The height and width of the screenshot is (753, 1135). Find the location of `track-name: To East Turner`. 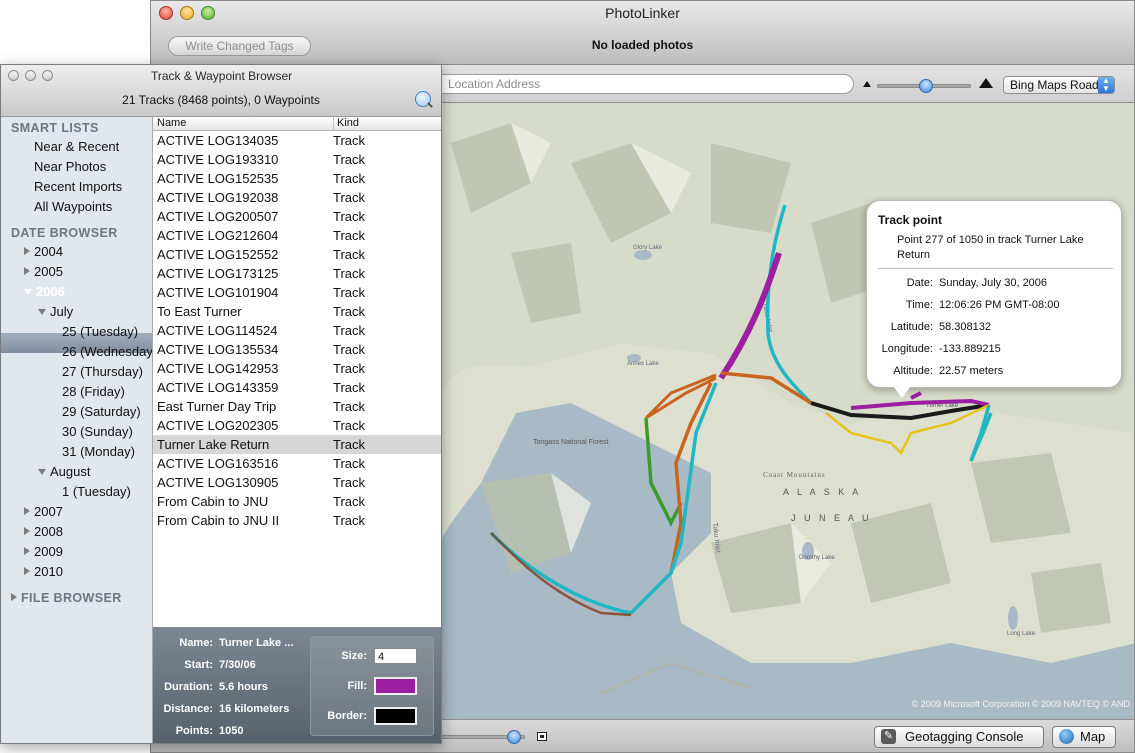

track-name: To East Turner is located at coordinates (199, 311).